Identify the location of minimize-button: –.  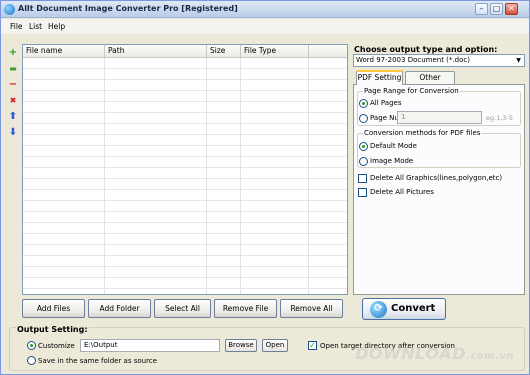
(481, 9).